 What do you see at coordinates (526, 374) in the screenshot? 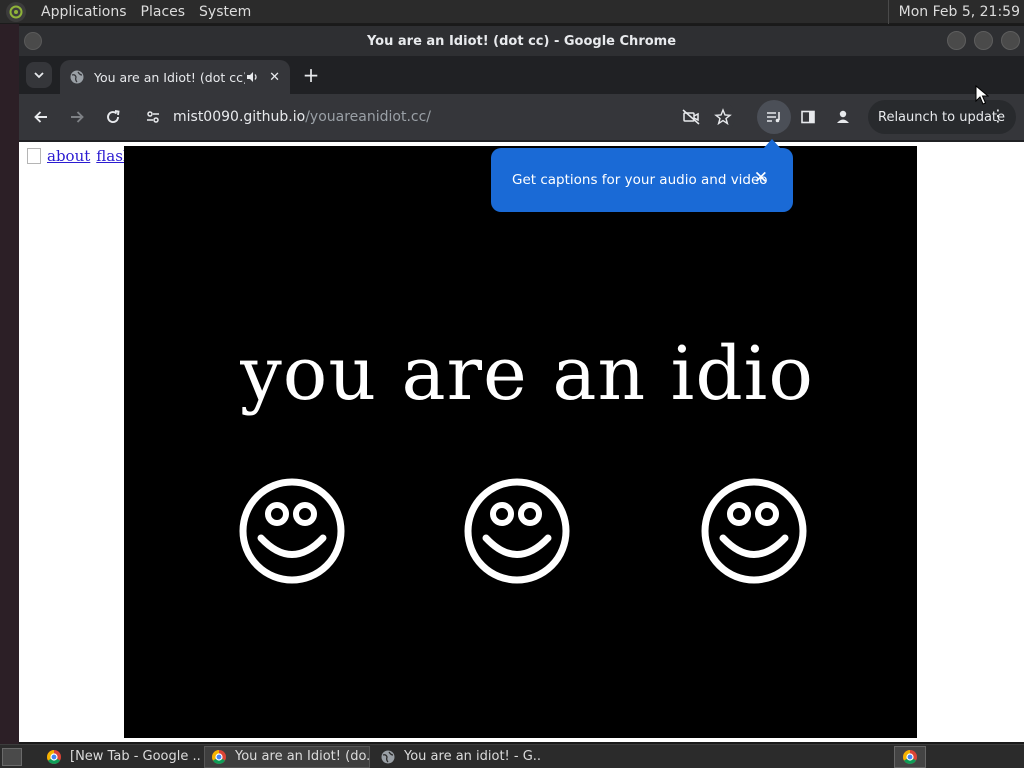
I see `headline-text: you are an idiot` at bounding box center [526, 374].